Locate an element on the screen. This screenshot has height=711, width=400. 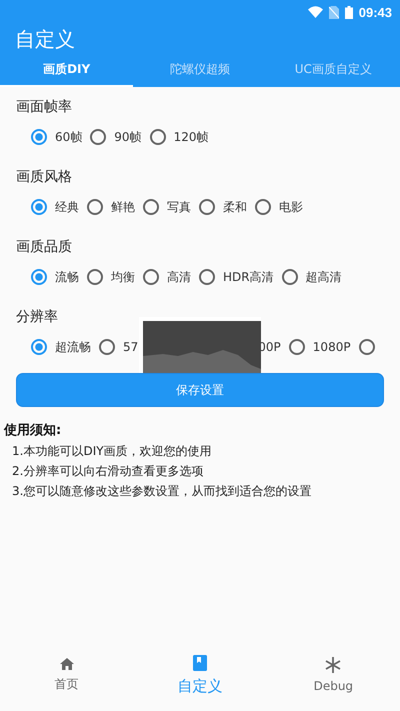
nav-item: Debug is located at coordinates (333, 675).